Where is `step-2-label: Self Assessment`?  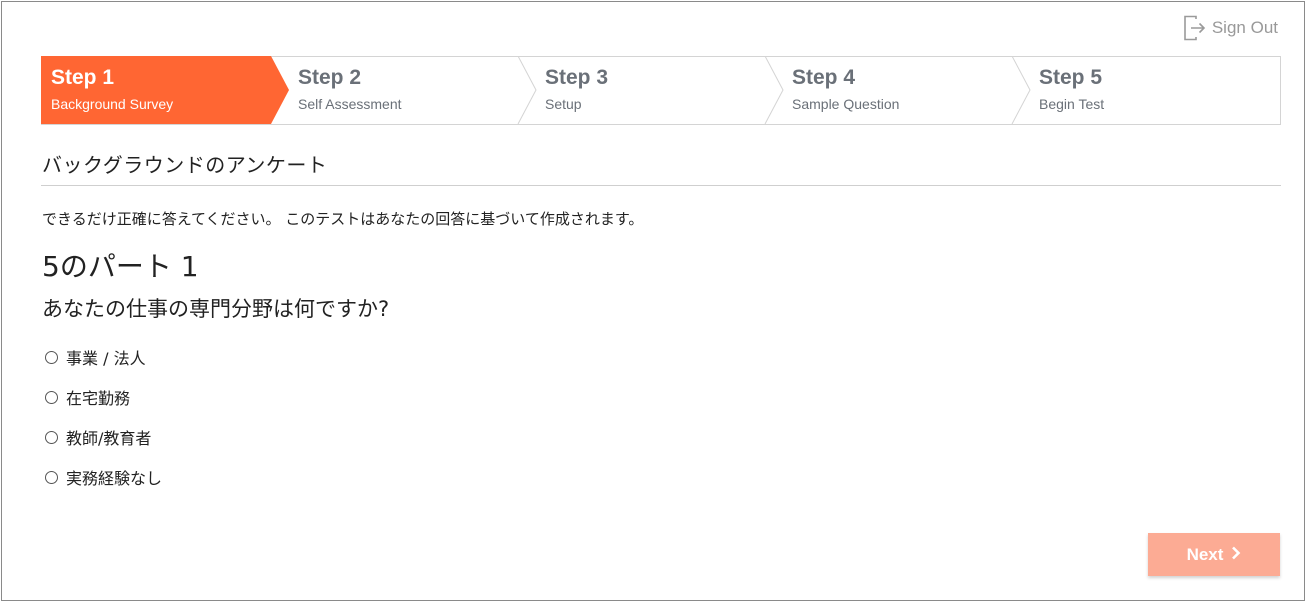 step-2-label: Self Assessment is located at coordinates (350, 104).